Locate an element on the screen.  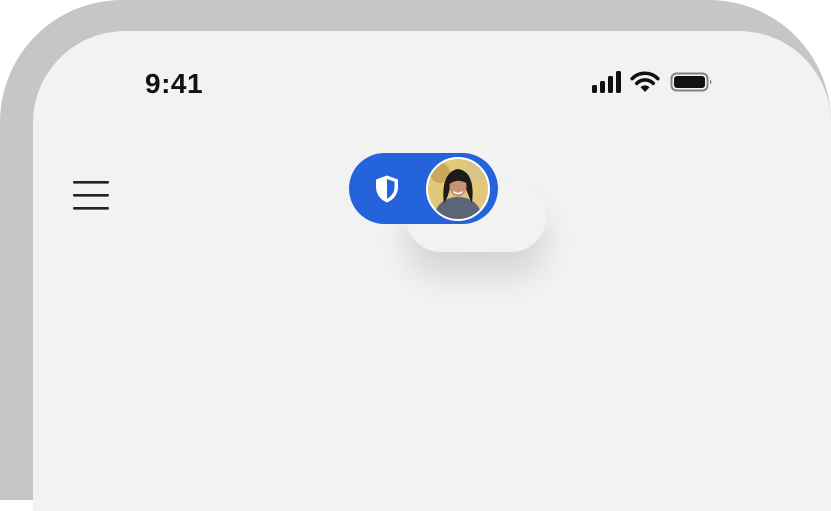
hamburger-menu-icon is located at coordinates (91, 195).